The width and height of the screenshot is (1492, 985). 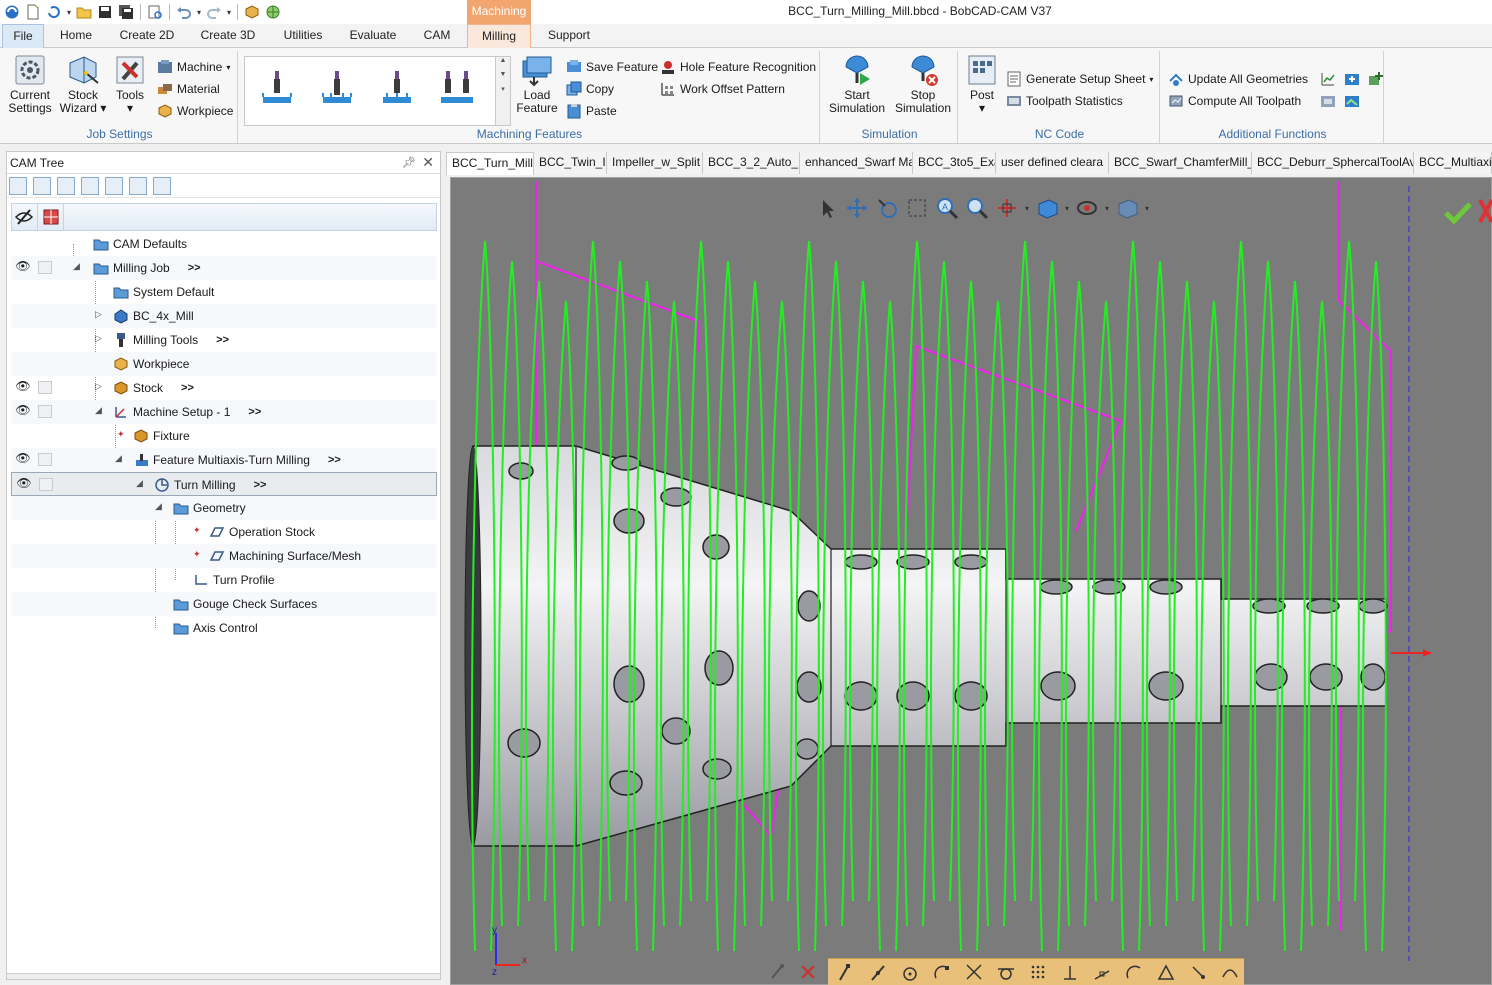 What do you see at coordinates (1102, 972) in the screenshot?
I see `snap-nearest-icon` at bounding box center [1102, 972].